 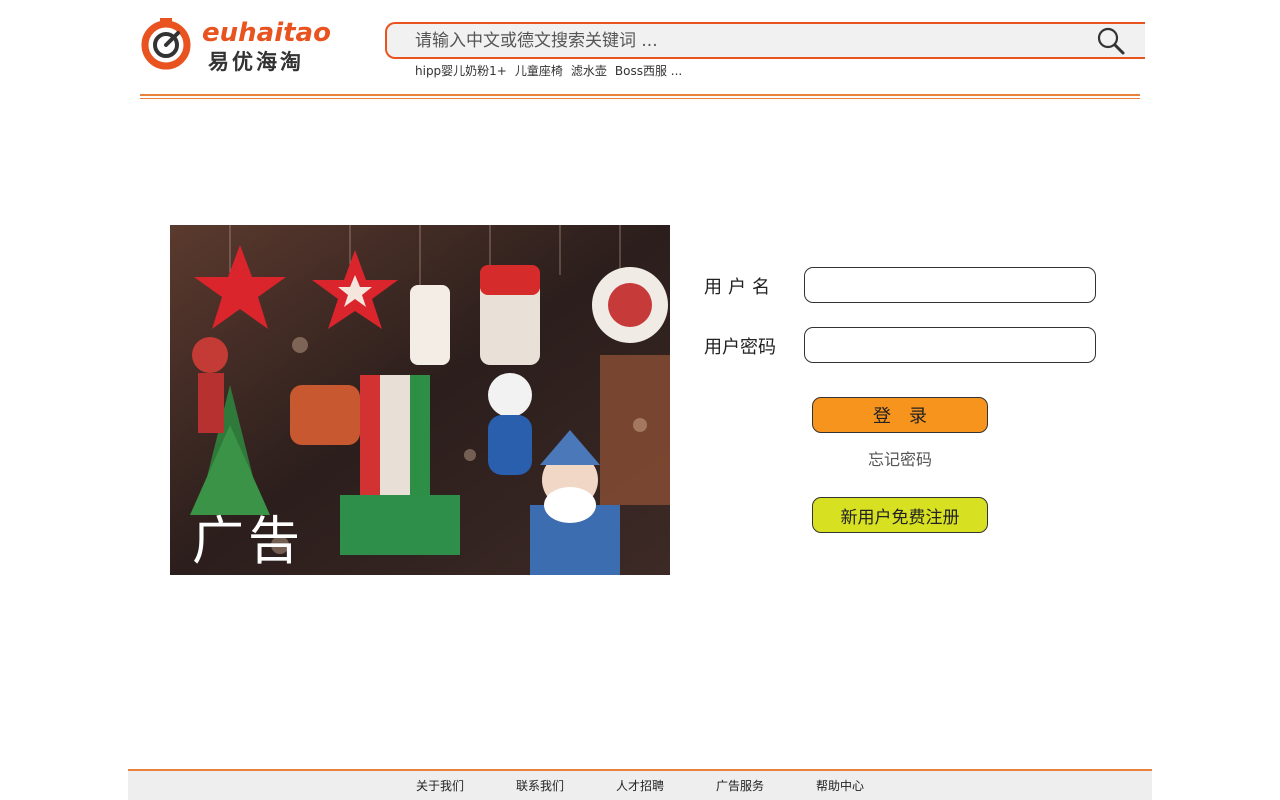 What do you see at coordinates (740, 287) in the screenshot?
I see `username-label: 用户名` at bounding box center [740, 287].